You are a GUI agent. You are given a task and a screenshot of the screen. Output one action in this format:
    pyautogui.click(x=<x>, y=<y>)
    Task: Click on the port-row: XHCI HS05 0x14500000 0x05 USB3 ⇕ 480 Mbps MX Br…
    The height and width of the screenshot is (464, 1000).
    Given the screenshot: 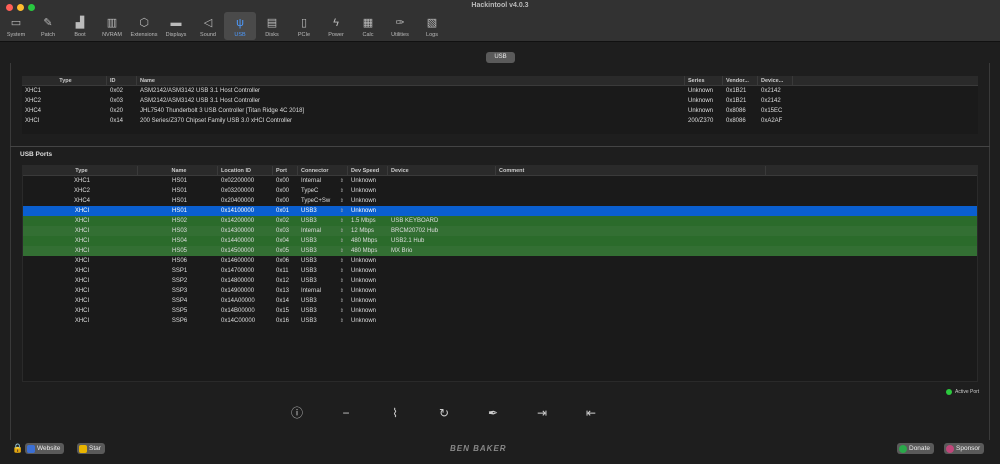 What is the action you would take?
    pyautogui.click(x=500, y=251)
    